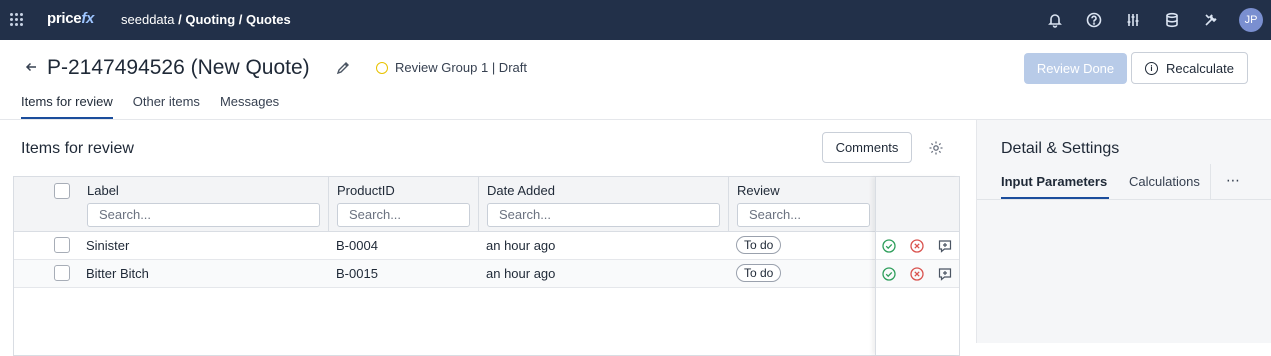 The height and width of the screenshot is (356, 1271). I want to click on help-icon, so click(1094, 20).